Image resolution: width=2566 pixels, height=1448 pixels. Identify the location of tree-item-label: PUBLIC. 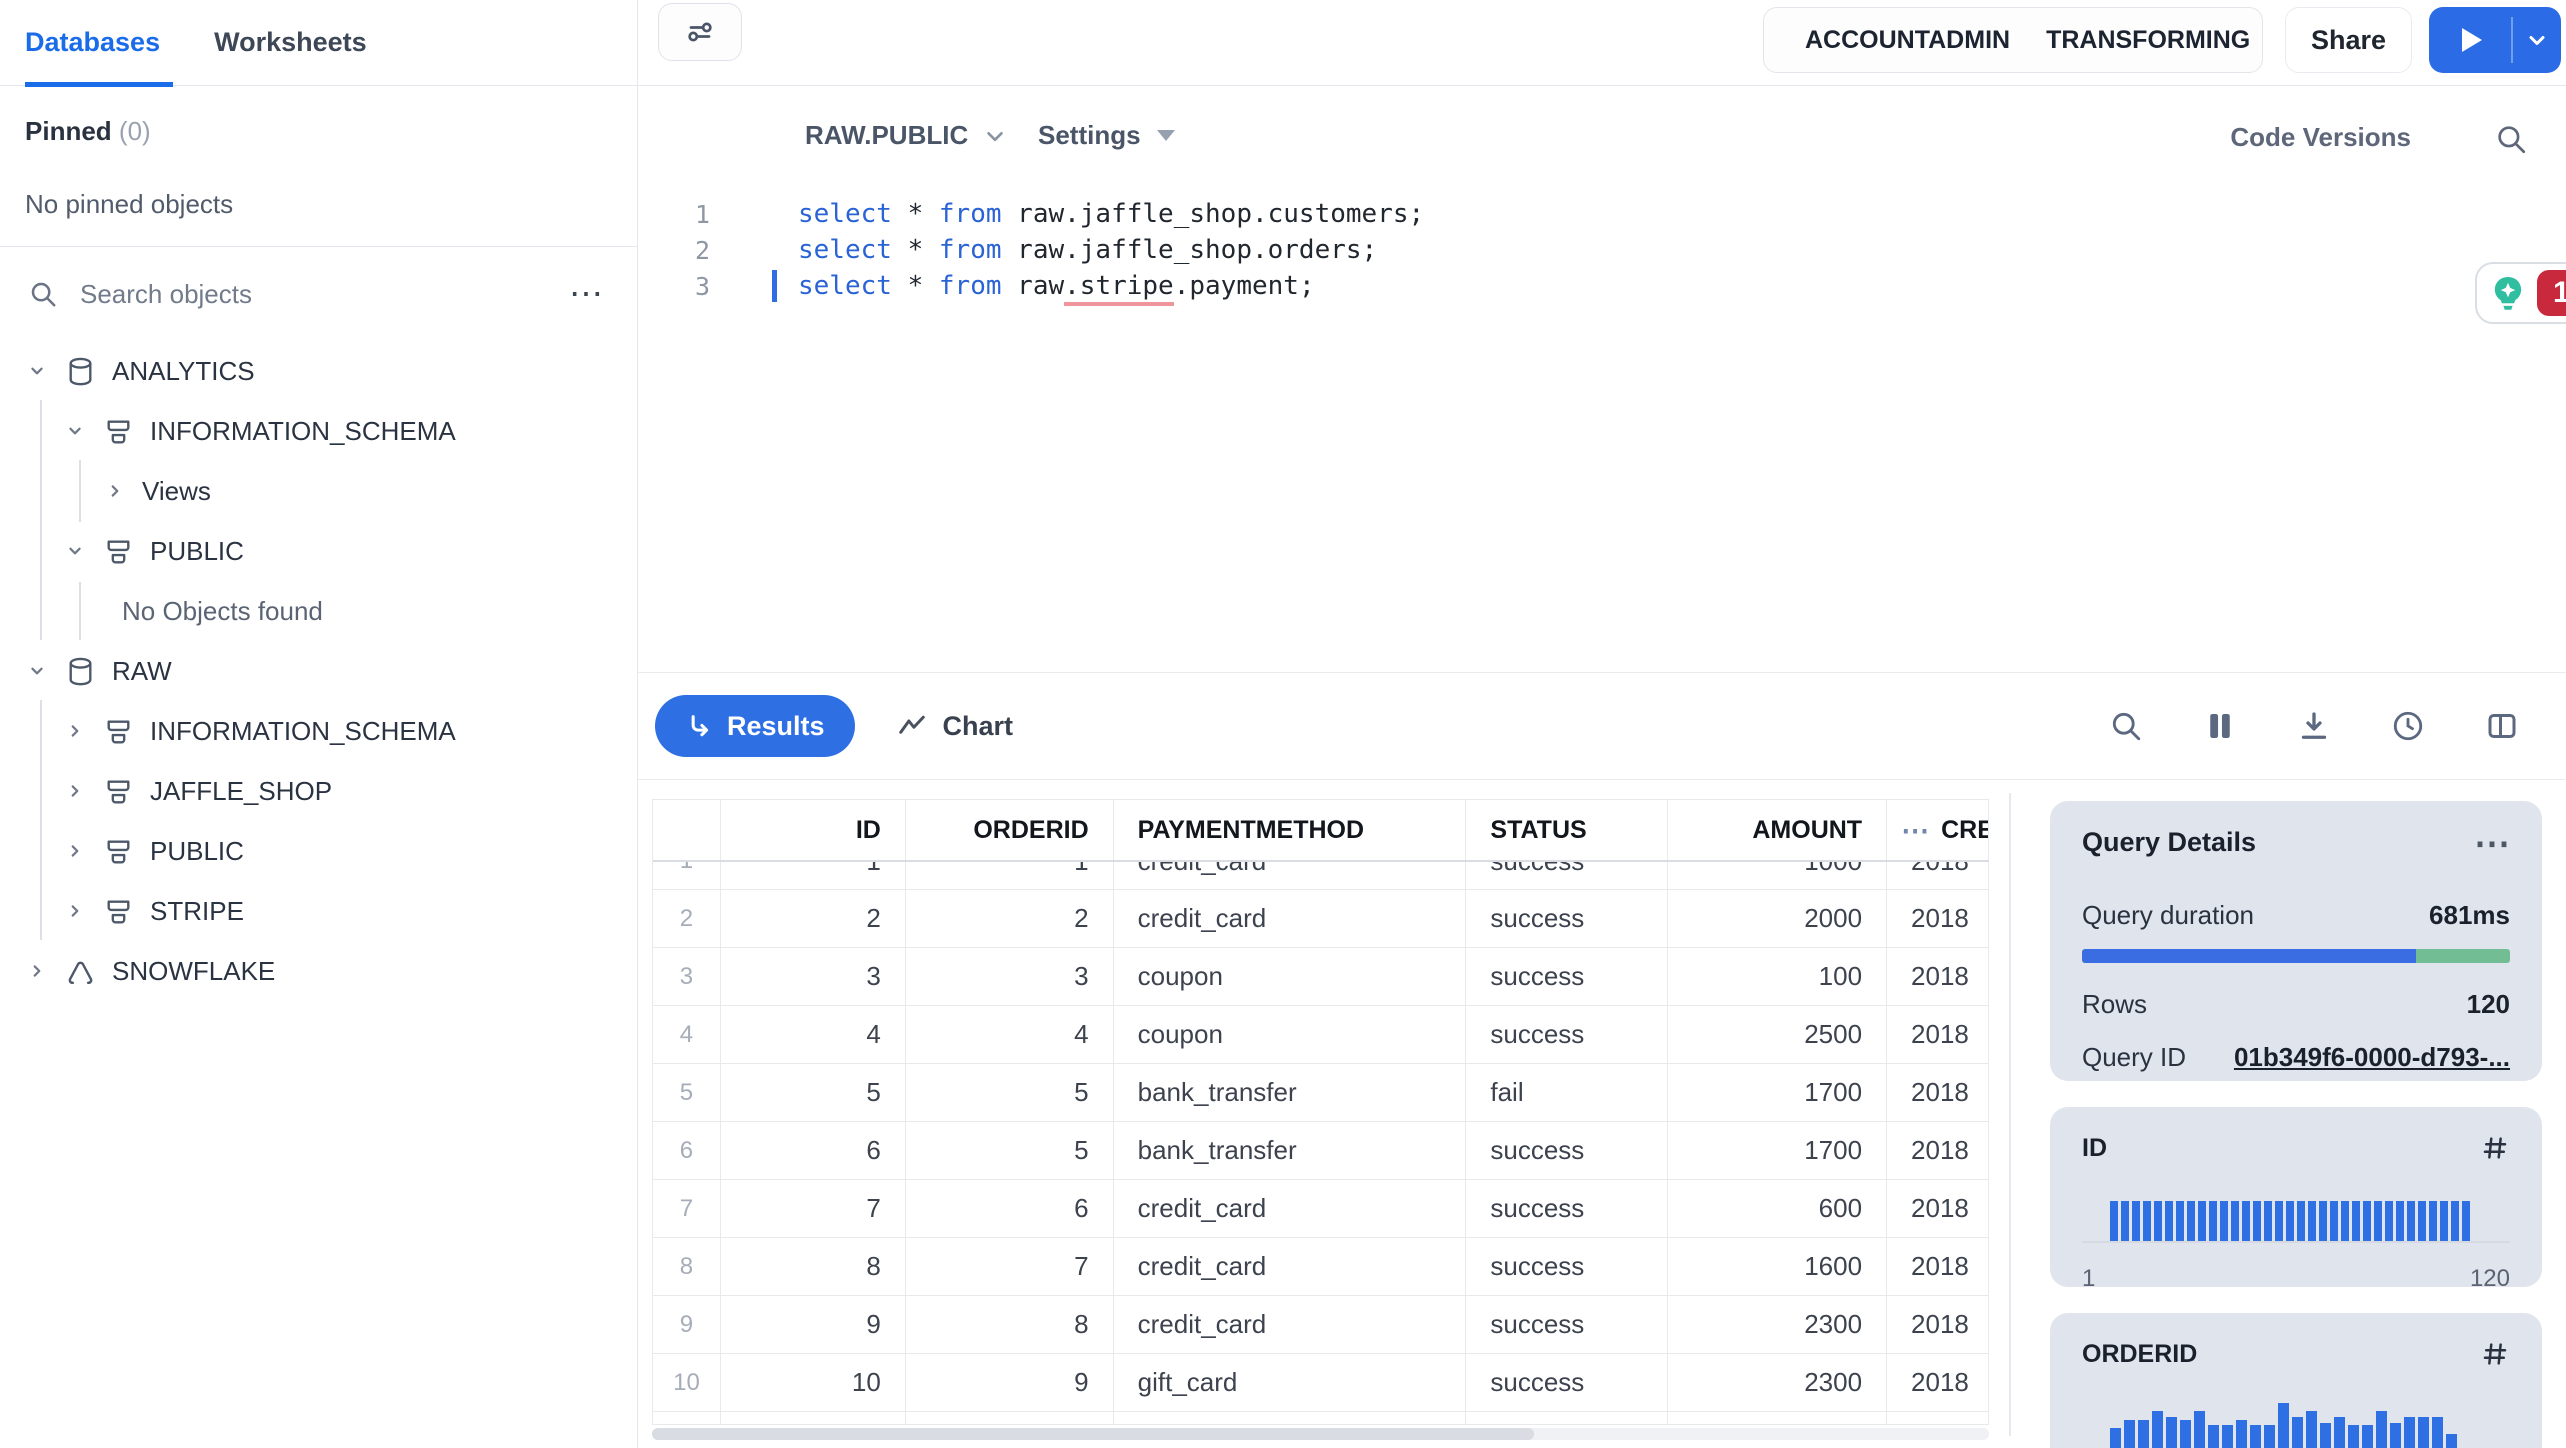
(197, 850).